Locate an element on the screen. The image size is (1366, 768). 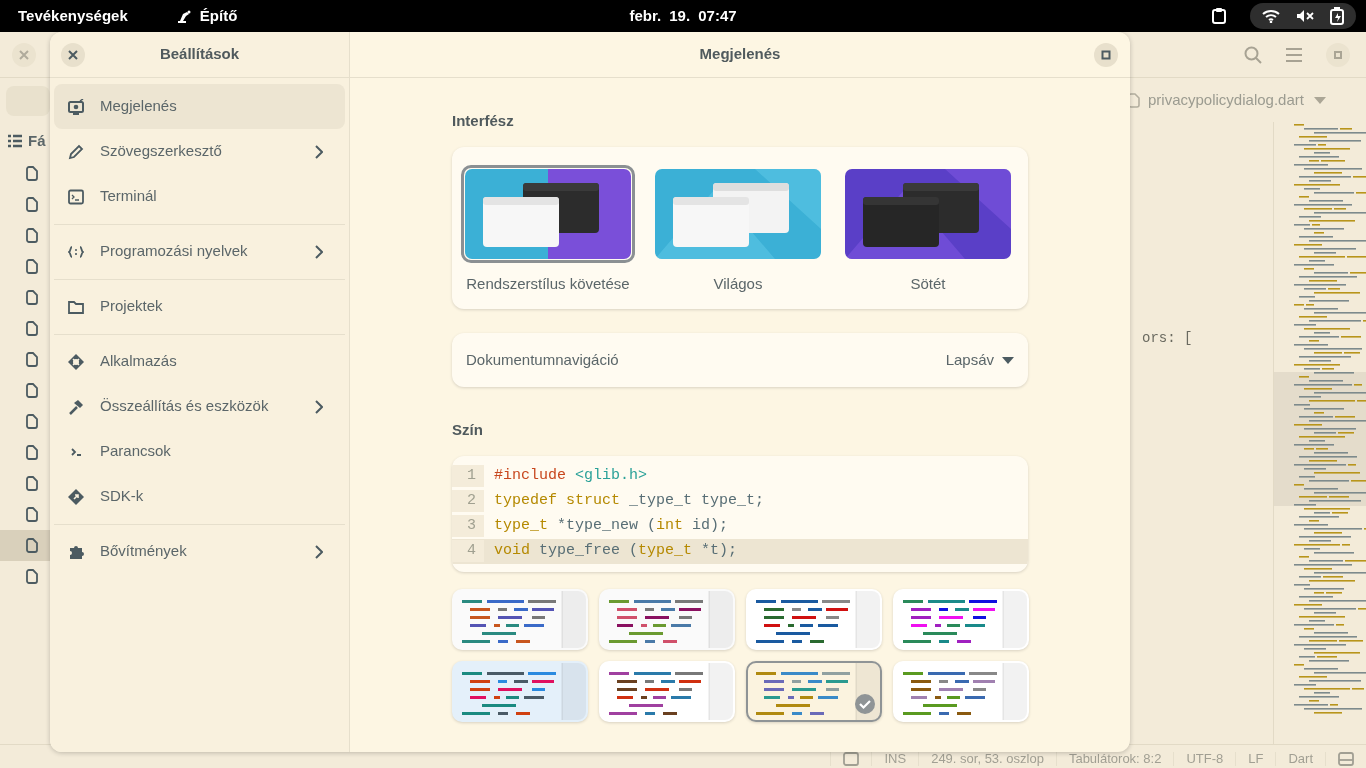
style-option: Világos is located at coordinates (738, 229).